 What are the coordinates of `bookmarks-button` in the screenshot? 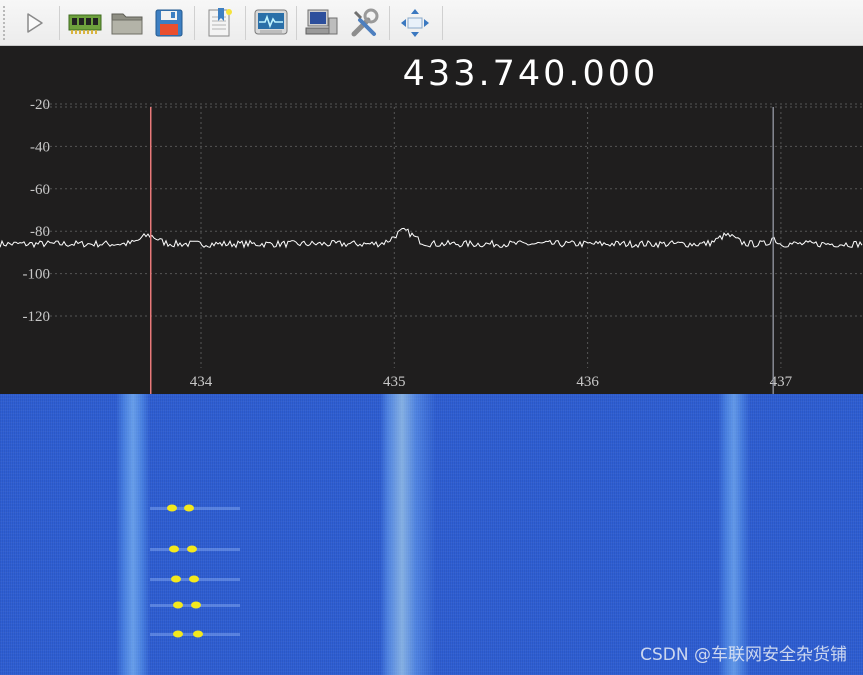 It's located at (220, 23).